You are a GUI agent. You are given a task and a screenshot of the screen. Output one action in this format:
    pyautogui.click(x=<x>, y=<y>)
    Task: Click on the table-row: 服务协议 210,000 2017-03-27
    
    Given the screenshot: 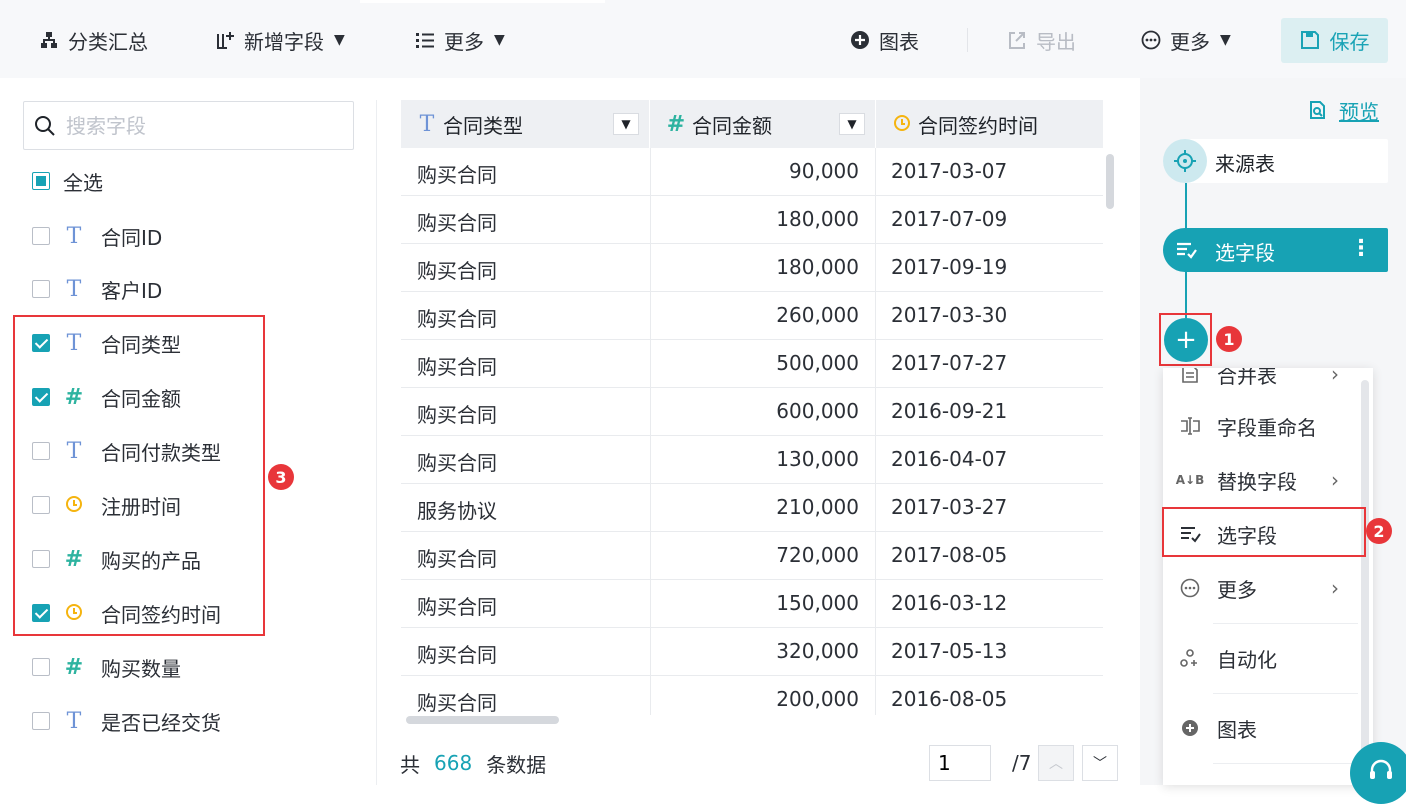 What is the action you would take?
    pyautogui.click(x=752, y=508)
    